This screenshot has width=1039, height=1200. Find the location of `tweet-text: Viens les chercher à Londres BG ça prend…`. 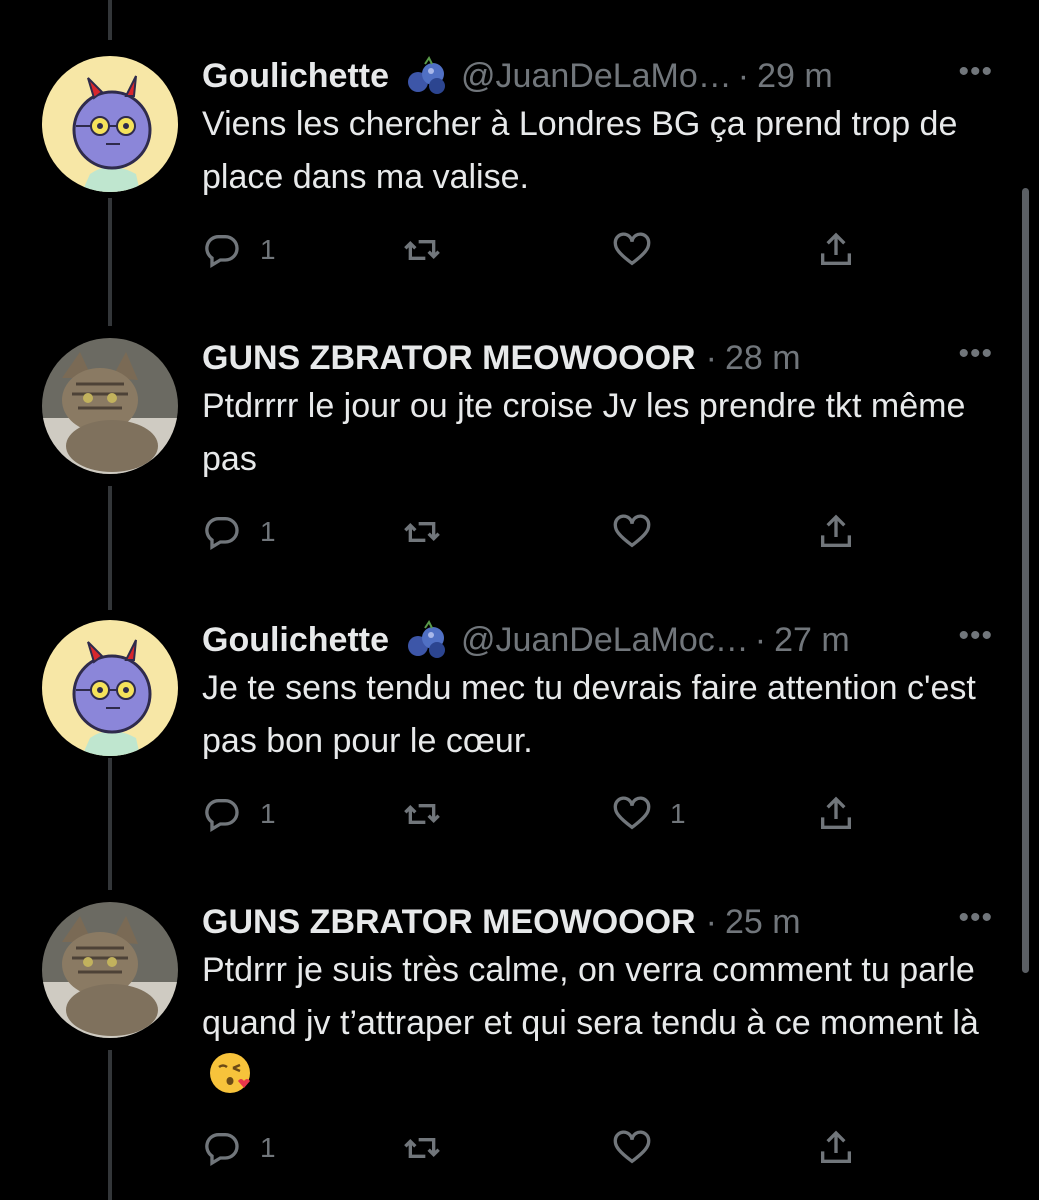

tweet-text: Viens les chercher à Londres BG ça prend… is located at coordinates (580, 150).